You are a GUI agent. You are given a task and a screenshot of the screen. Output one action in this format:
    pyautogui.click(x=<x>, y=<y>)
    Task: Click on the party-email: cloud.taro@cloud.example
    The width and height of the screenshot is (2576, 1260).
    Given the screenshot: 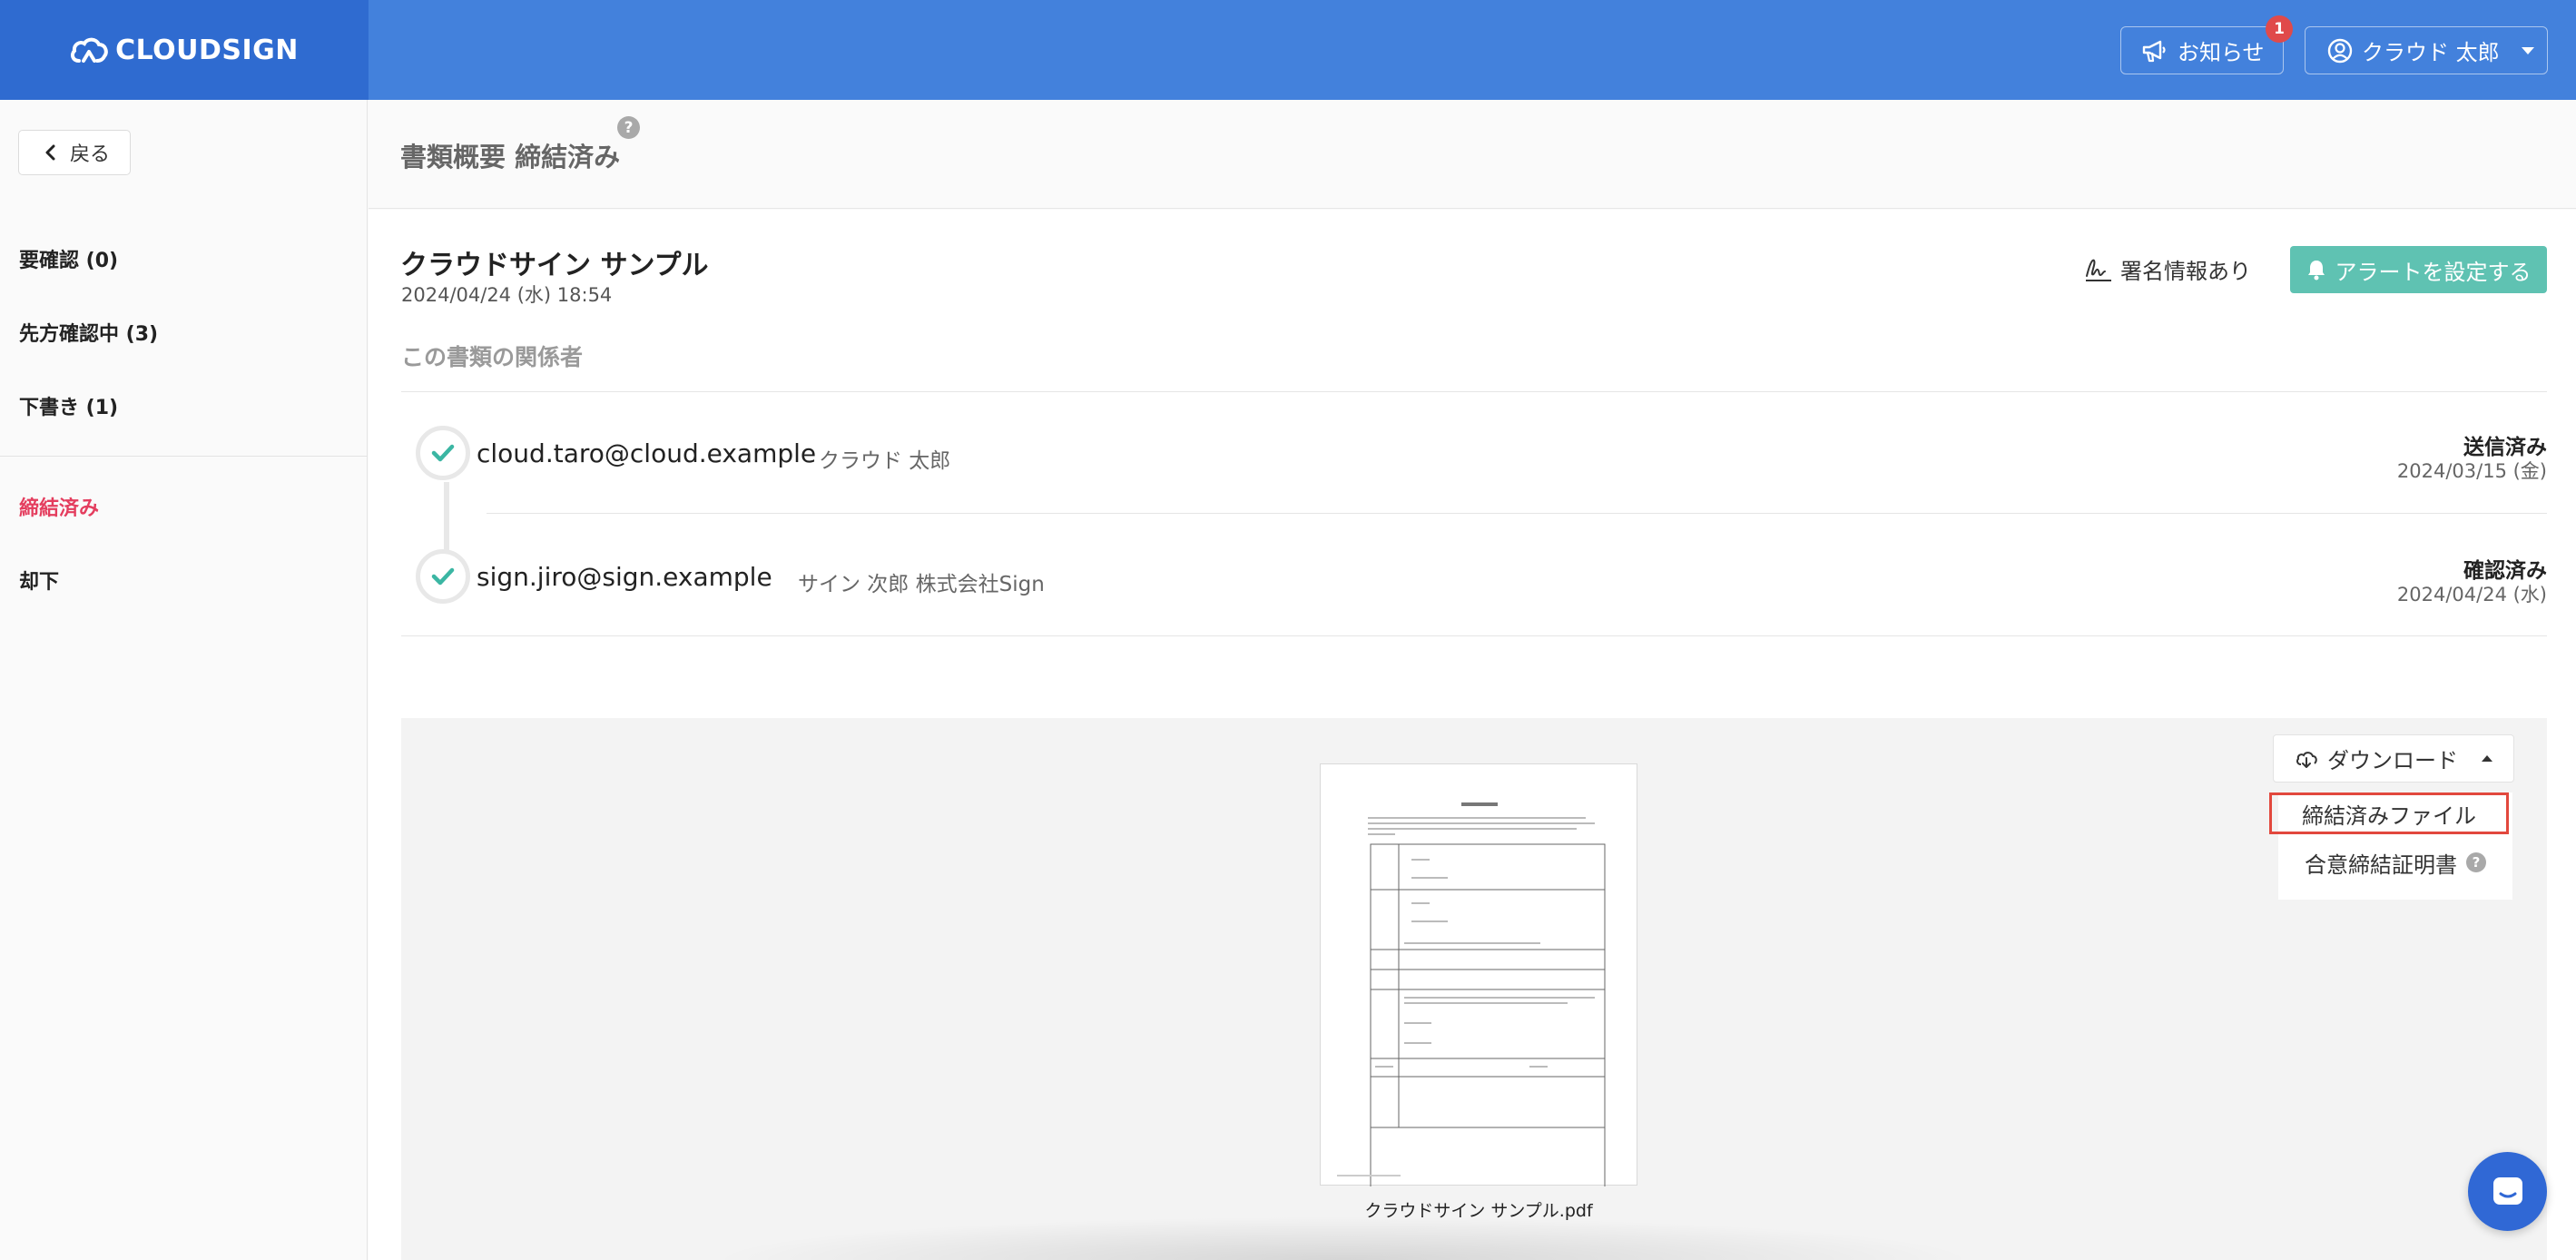 What is the action you would take?
    pyautogui.click(x=647, y=453)
    